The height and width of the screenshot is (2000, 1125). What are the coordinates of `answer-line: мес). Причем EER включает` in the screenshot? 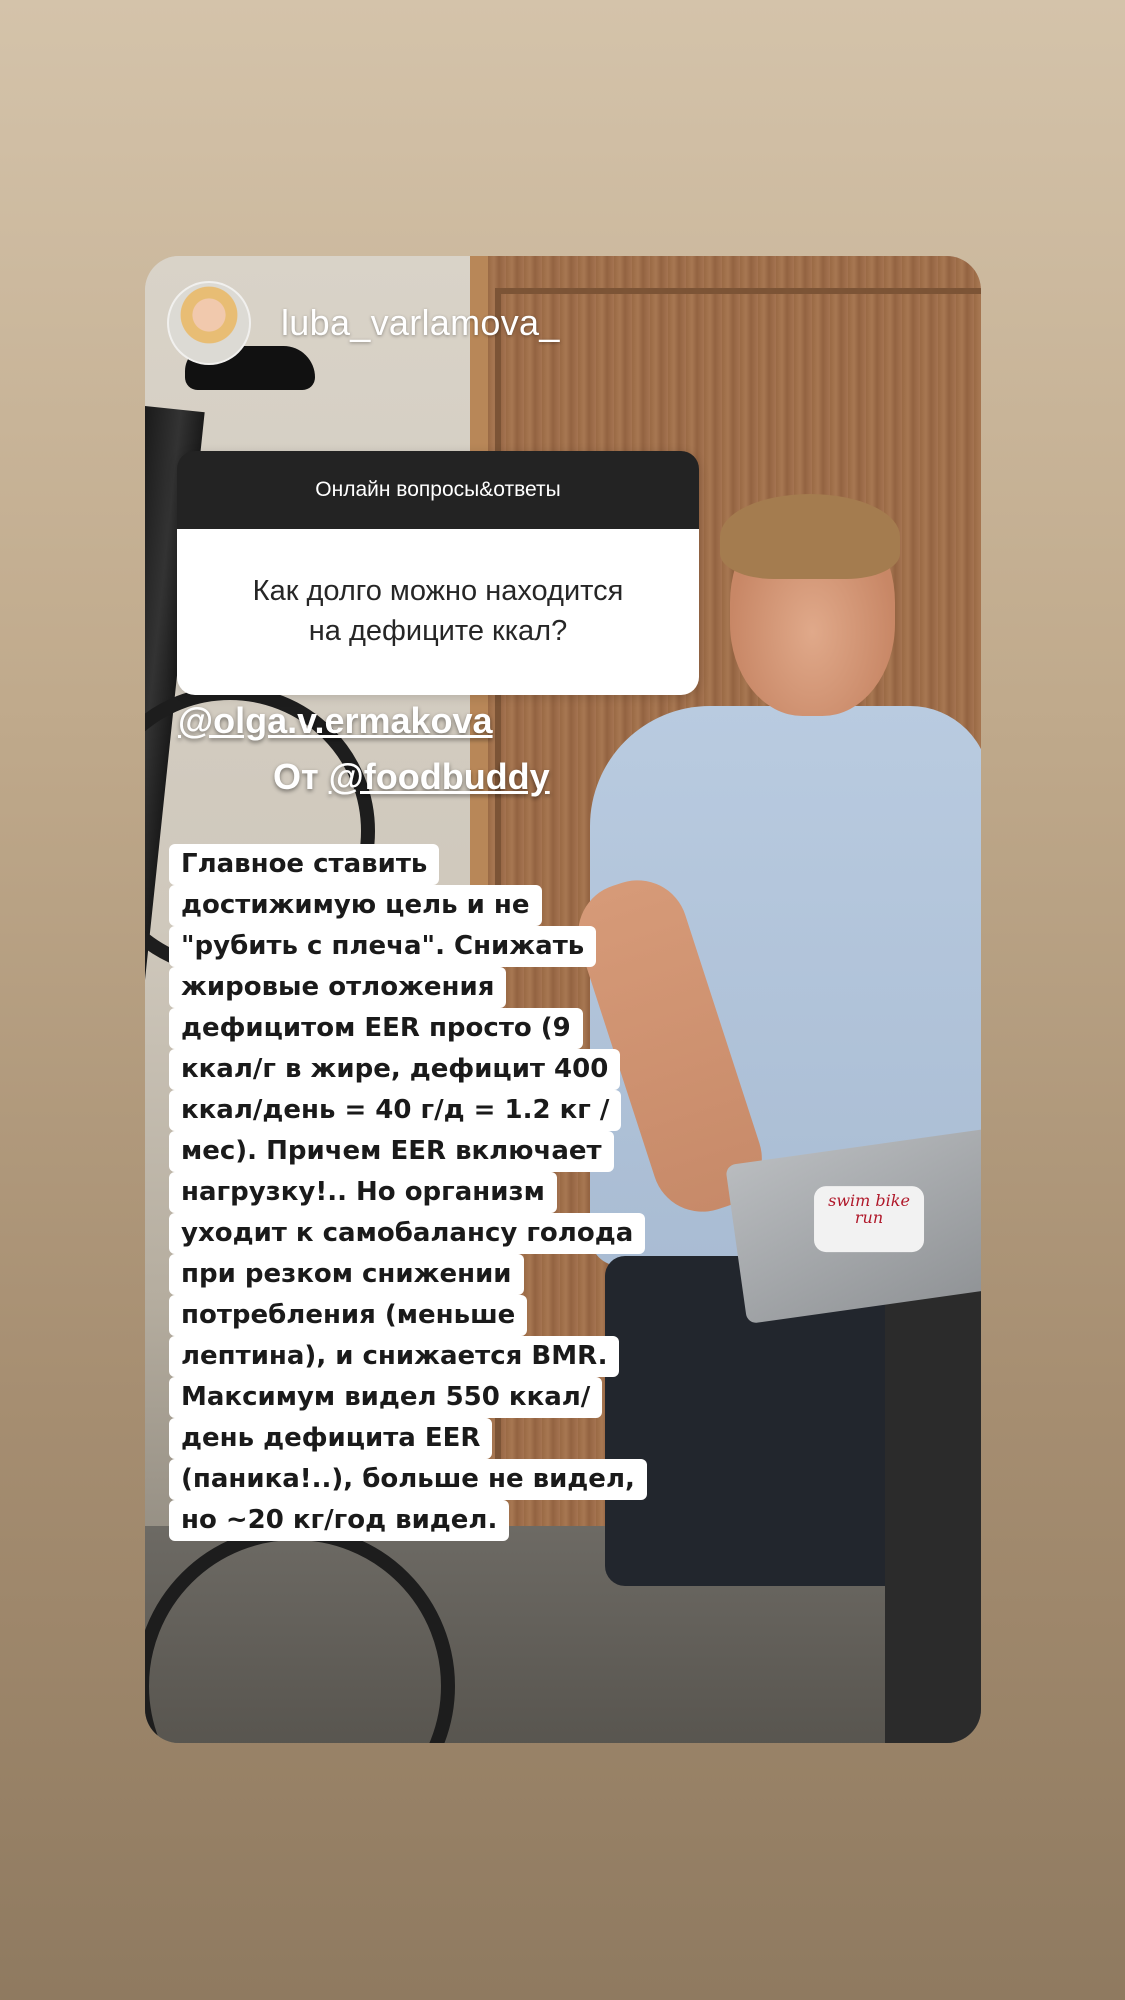 It's located at (391, 1151).